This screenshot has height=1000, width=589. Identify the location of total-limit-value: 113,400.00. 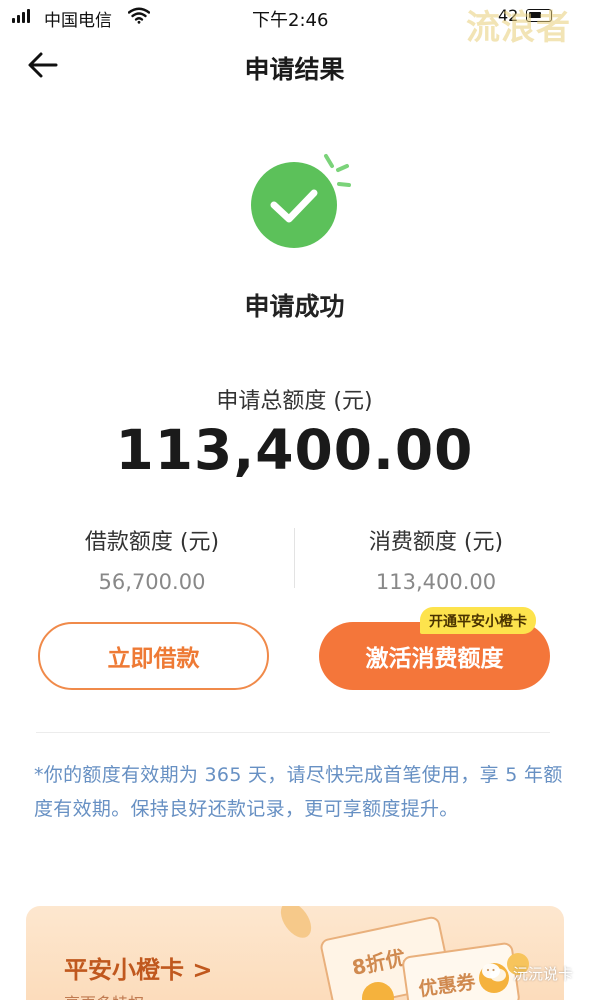
(294, 450).